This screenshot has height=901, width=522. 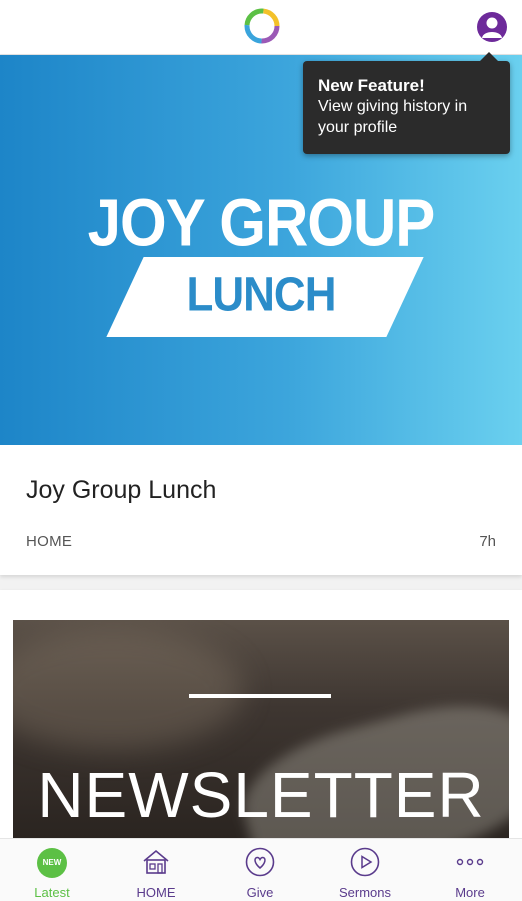 I want to click on tab-label: Latest, so click(x=52, y=892).